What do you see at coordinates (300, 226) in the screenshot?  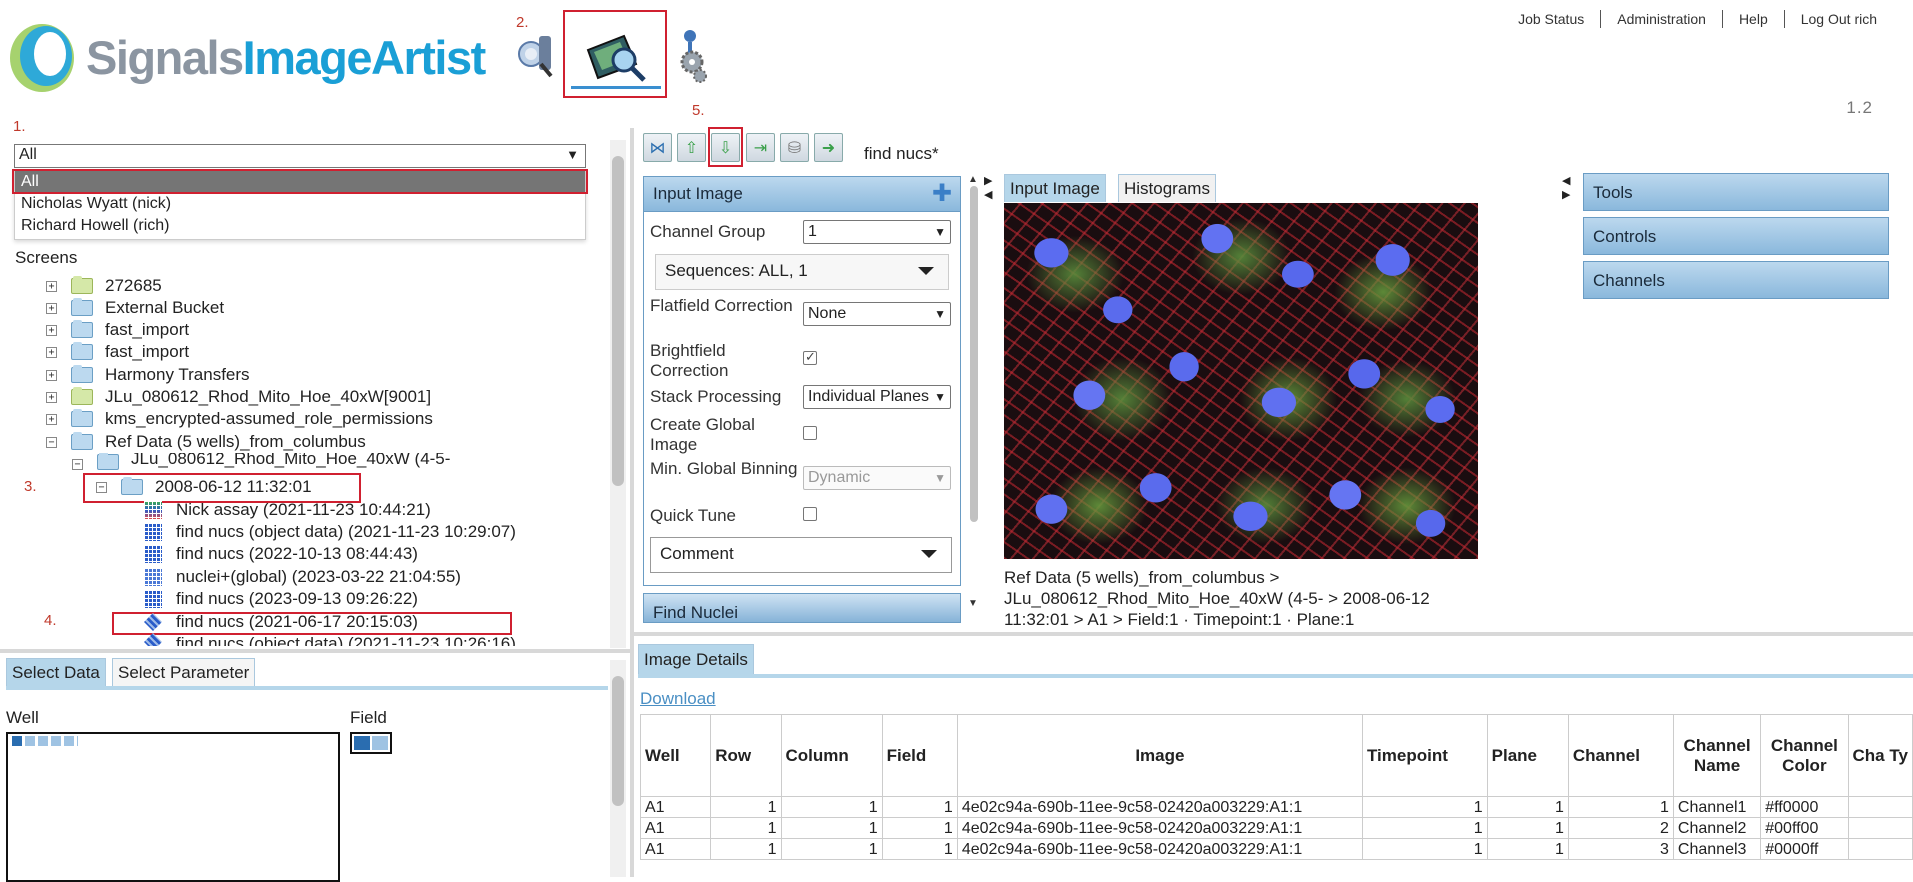 I see `user-option-rich: Richard Howell (rich)` at bounding box center [300, 226].